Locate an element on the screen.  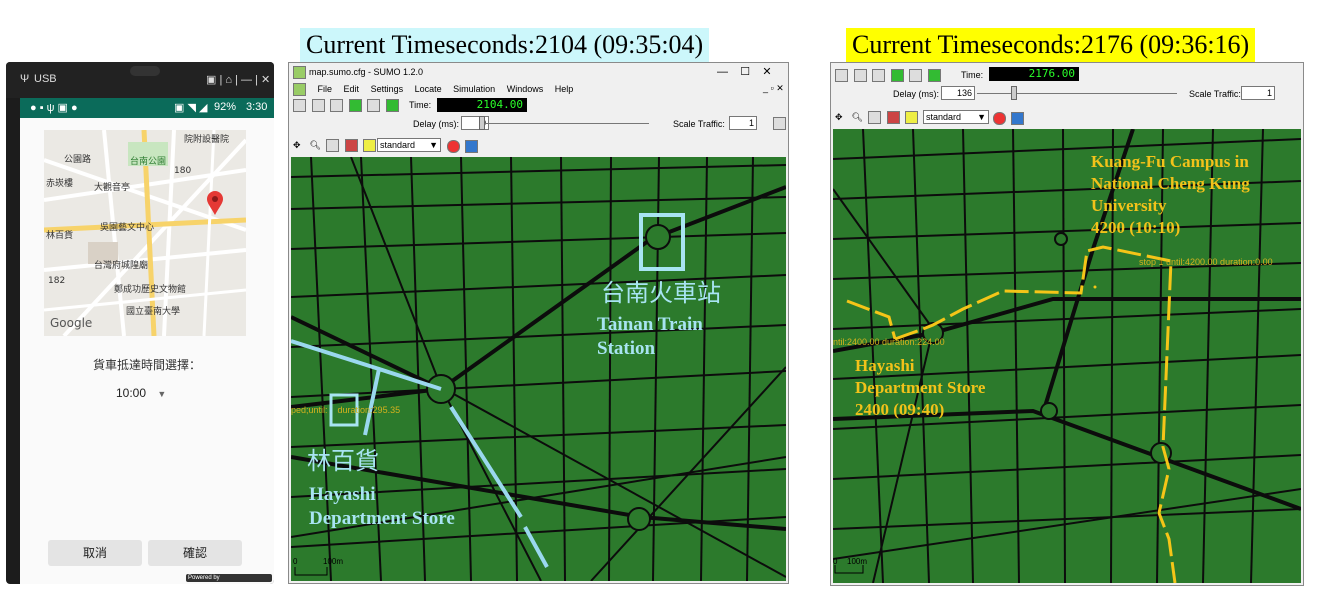
phone-top-bar: Ψ USB ▣ | ⌂ | — | ✕ is located at coordinates (140, 80).